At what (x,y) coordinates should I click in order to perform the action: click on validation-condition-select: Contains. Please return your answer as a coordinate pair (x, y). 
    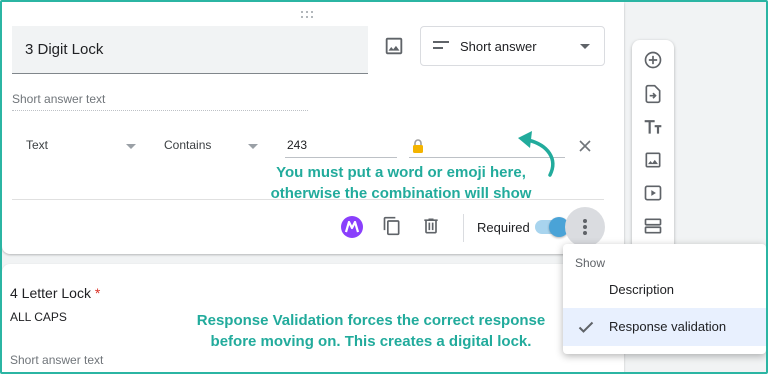
    Looking at the image, I should click on (209, 146).